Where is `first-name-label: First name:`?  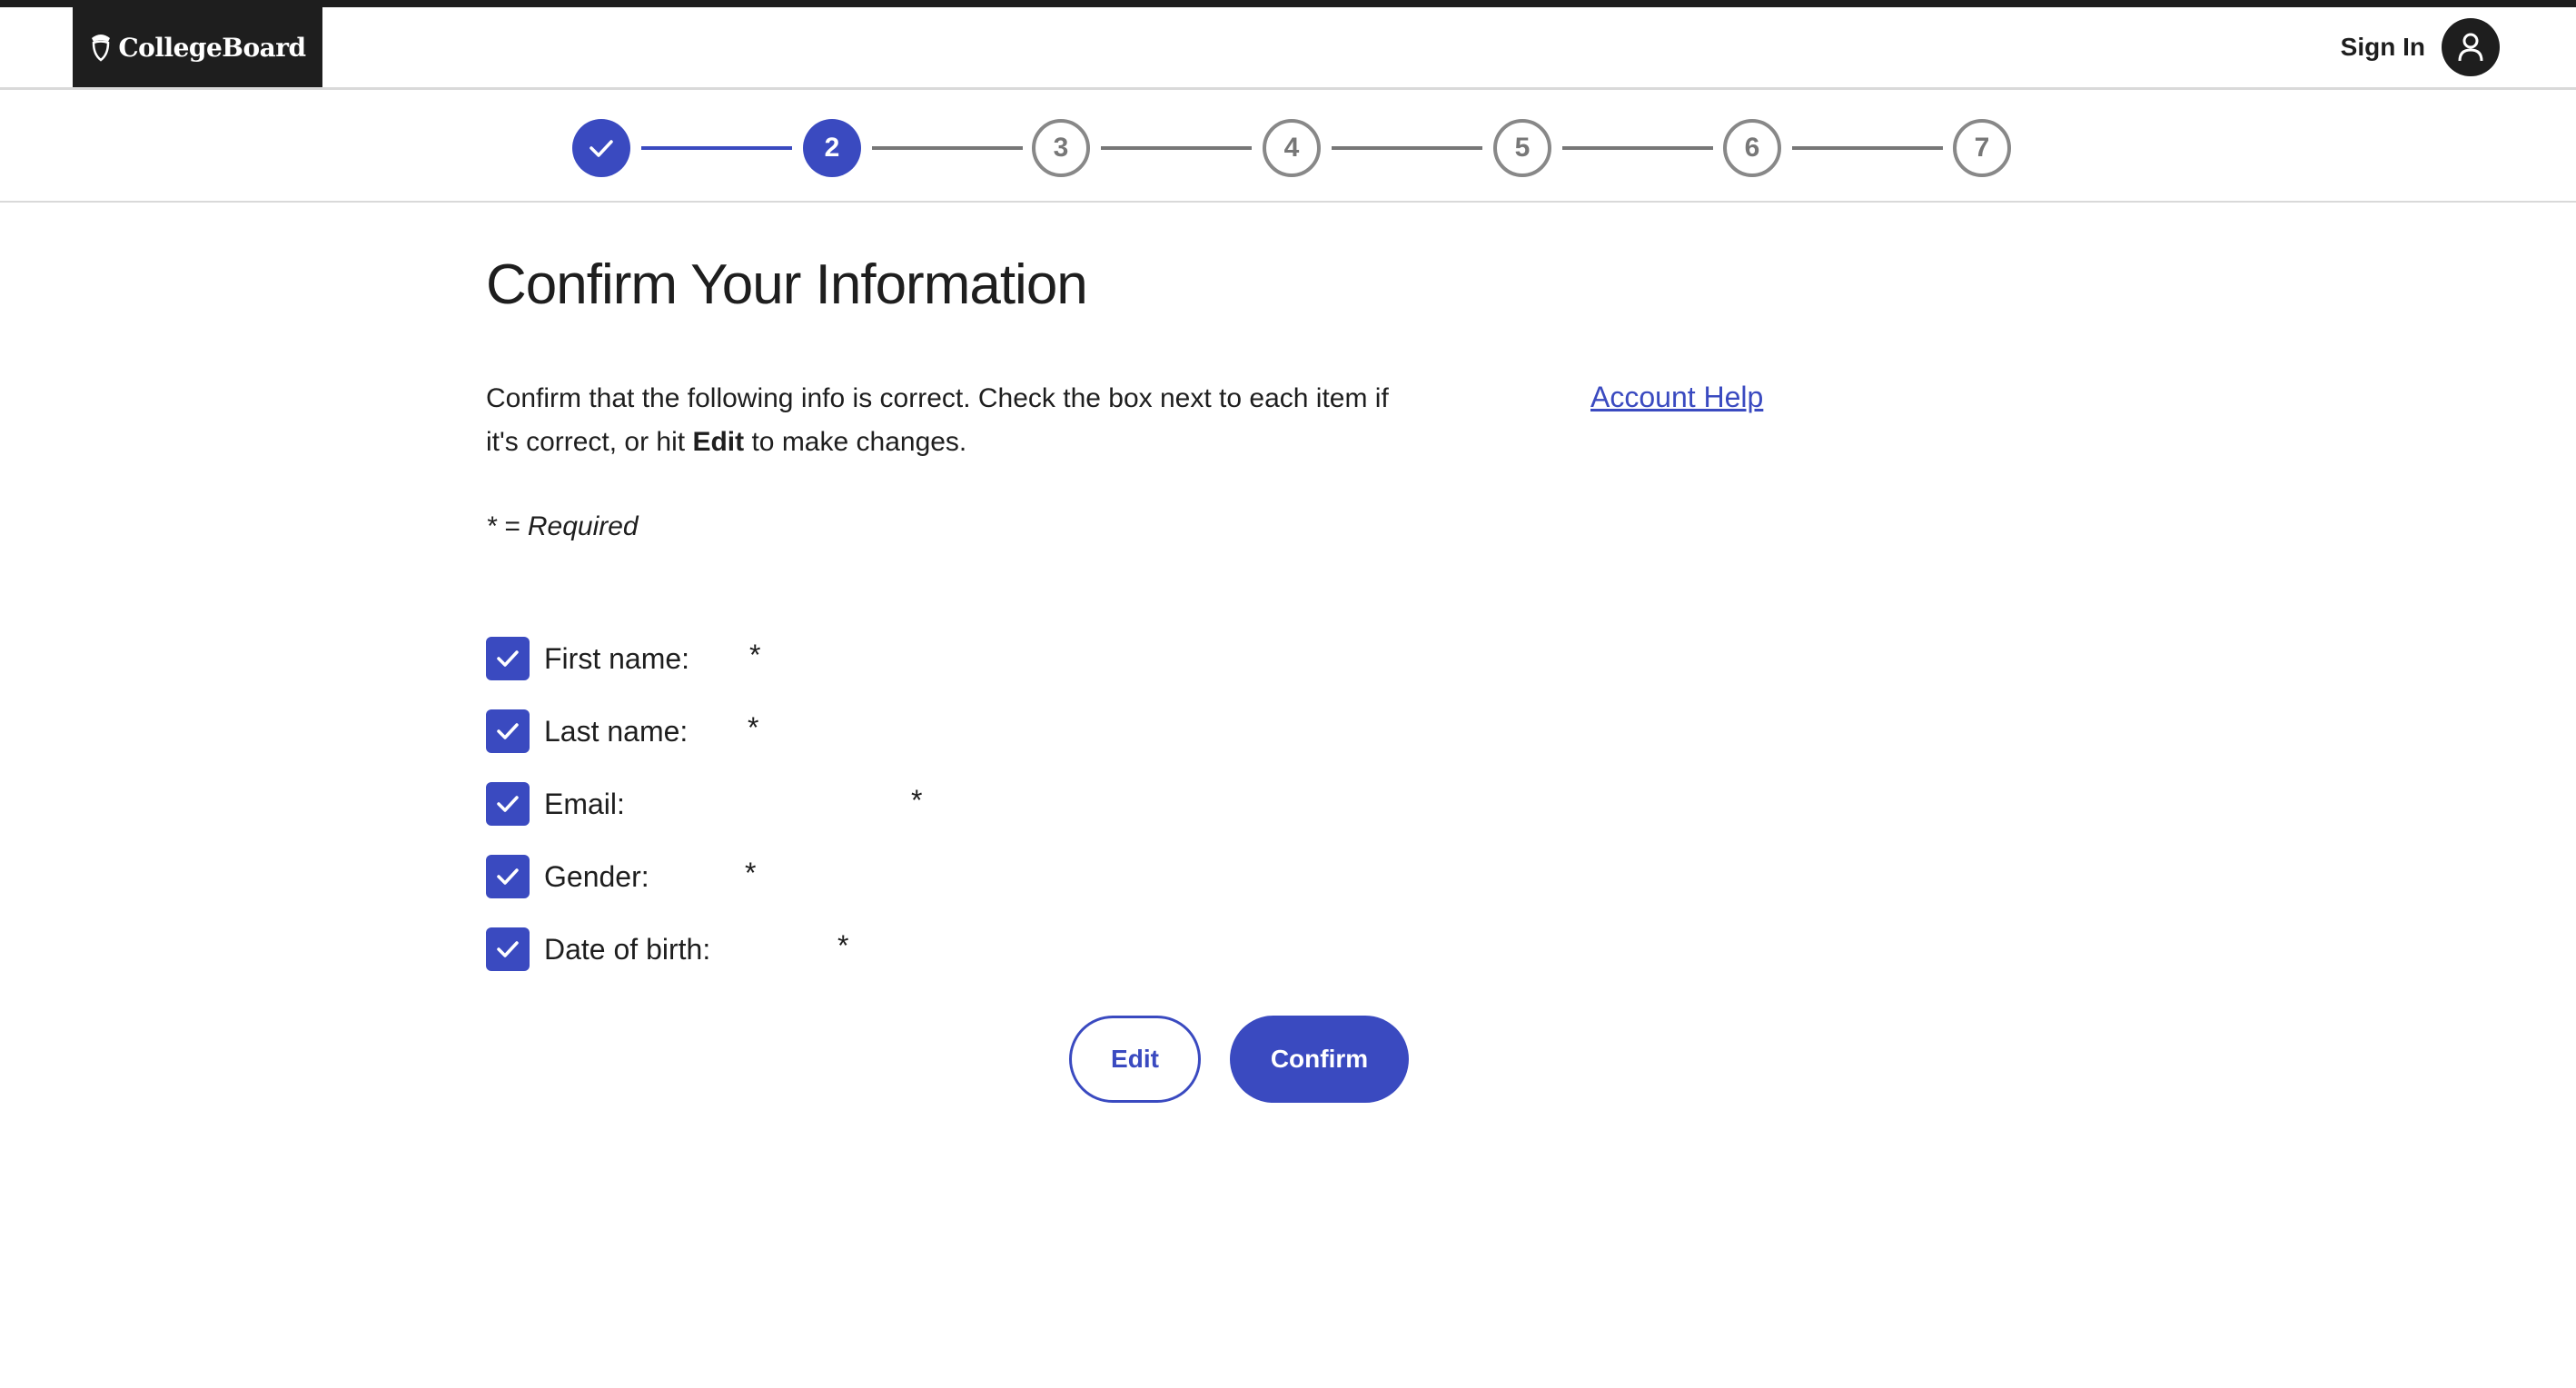
first-name-label: First name: is located at coordinates (617, 658).